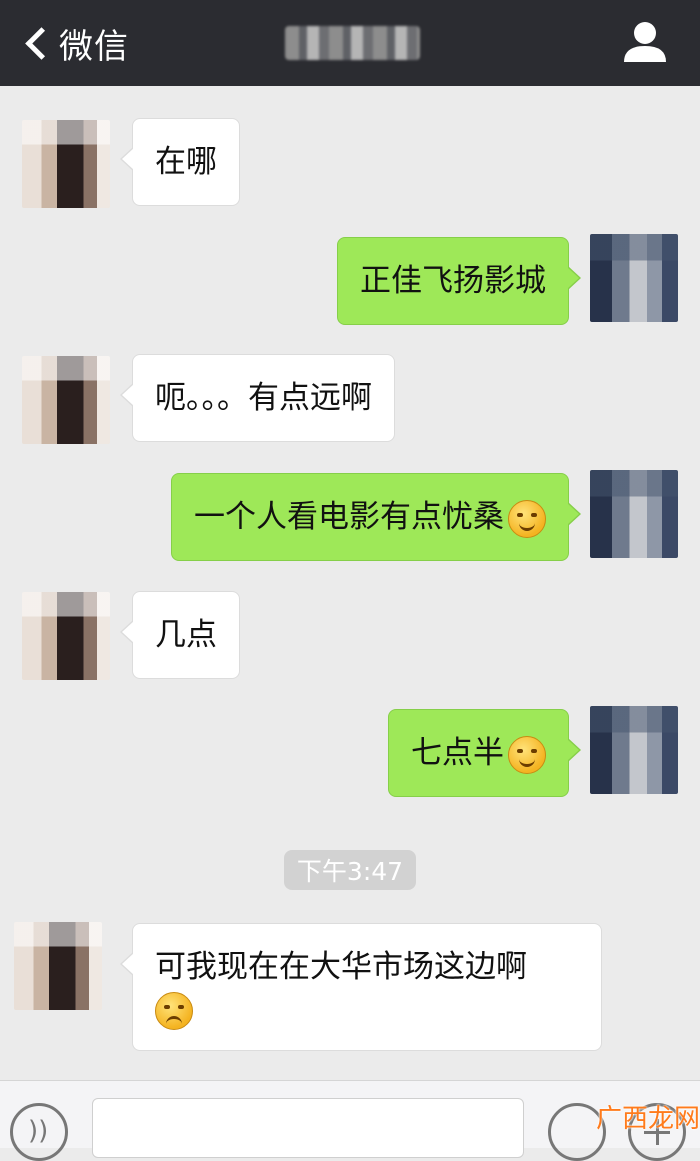  Describe the element at coordinates (648, 1119) in the screenshot. I see `watermark-text: 广西龙网` at that location.